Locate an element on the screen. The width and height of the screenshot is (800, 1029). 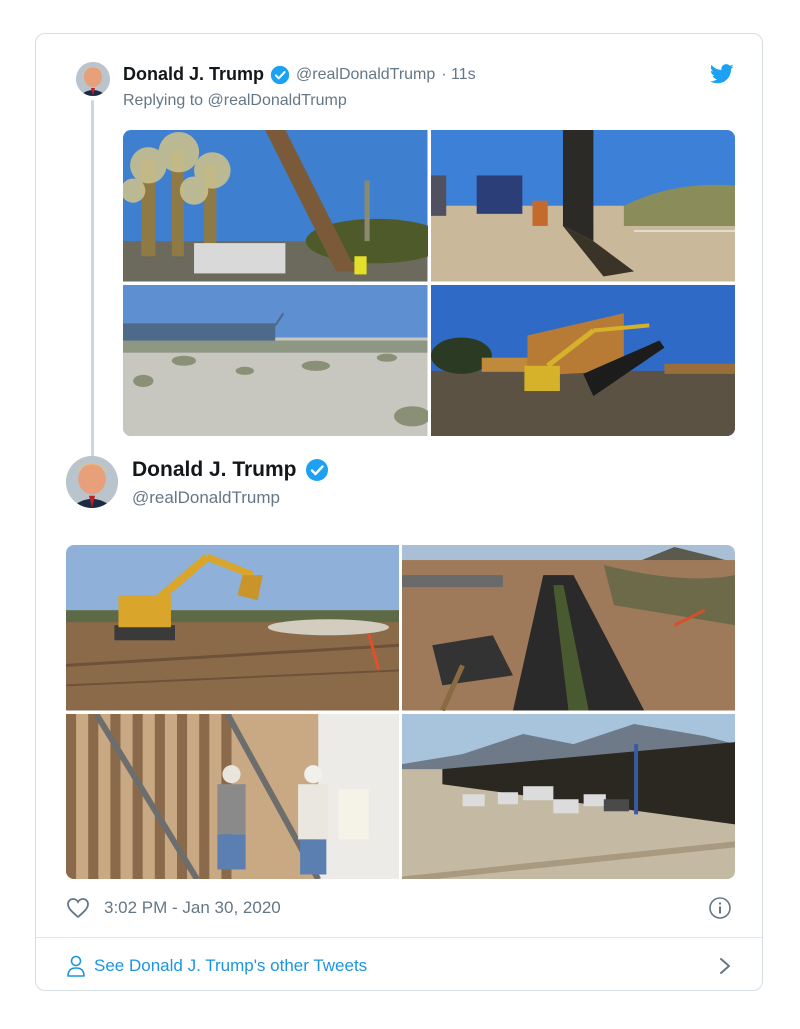
photo-trench-tarps is located at coordinates (568, 628).